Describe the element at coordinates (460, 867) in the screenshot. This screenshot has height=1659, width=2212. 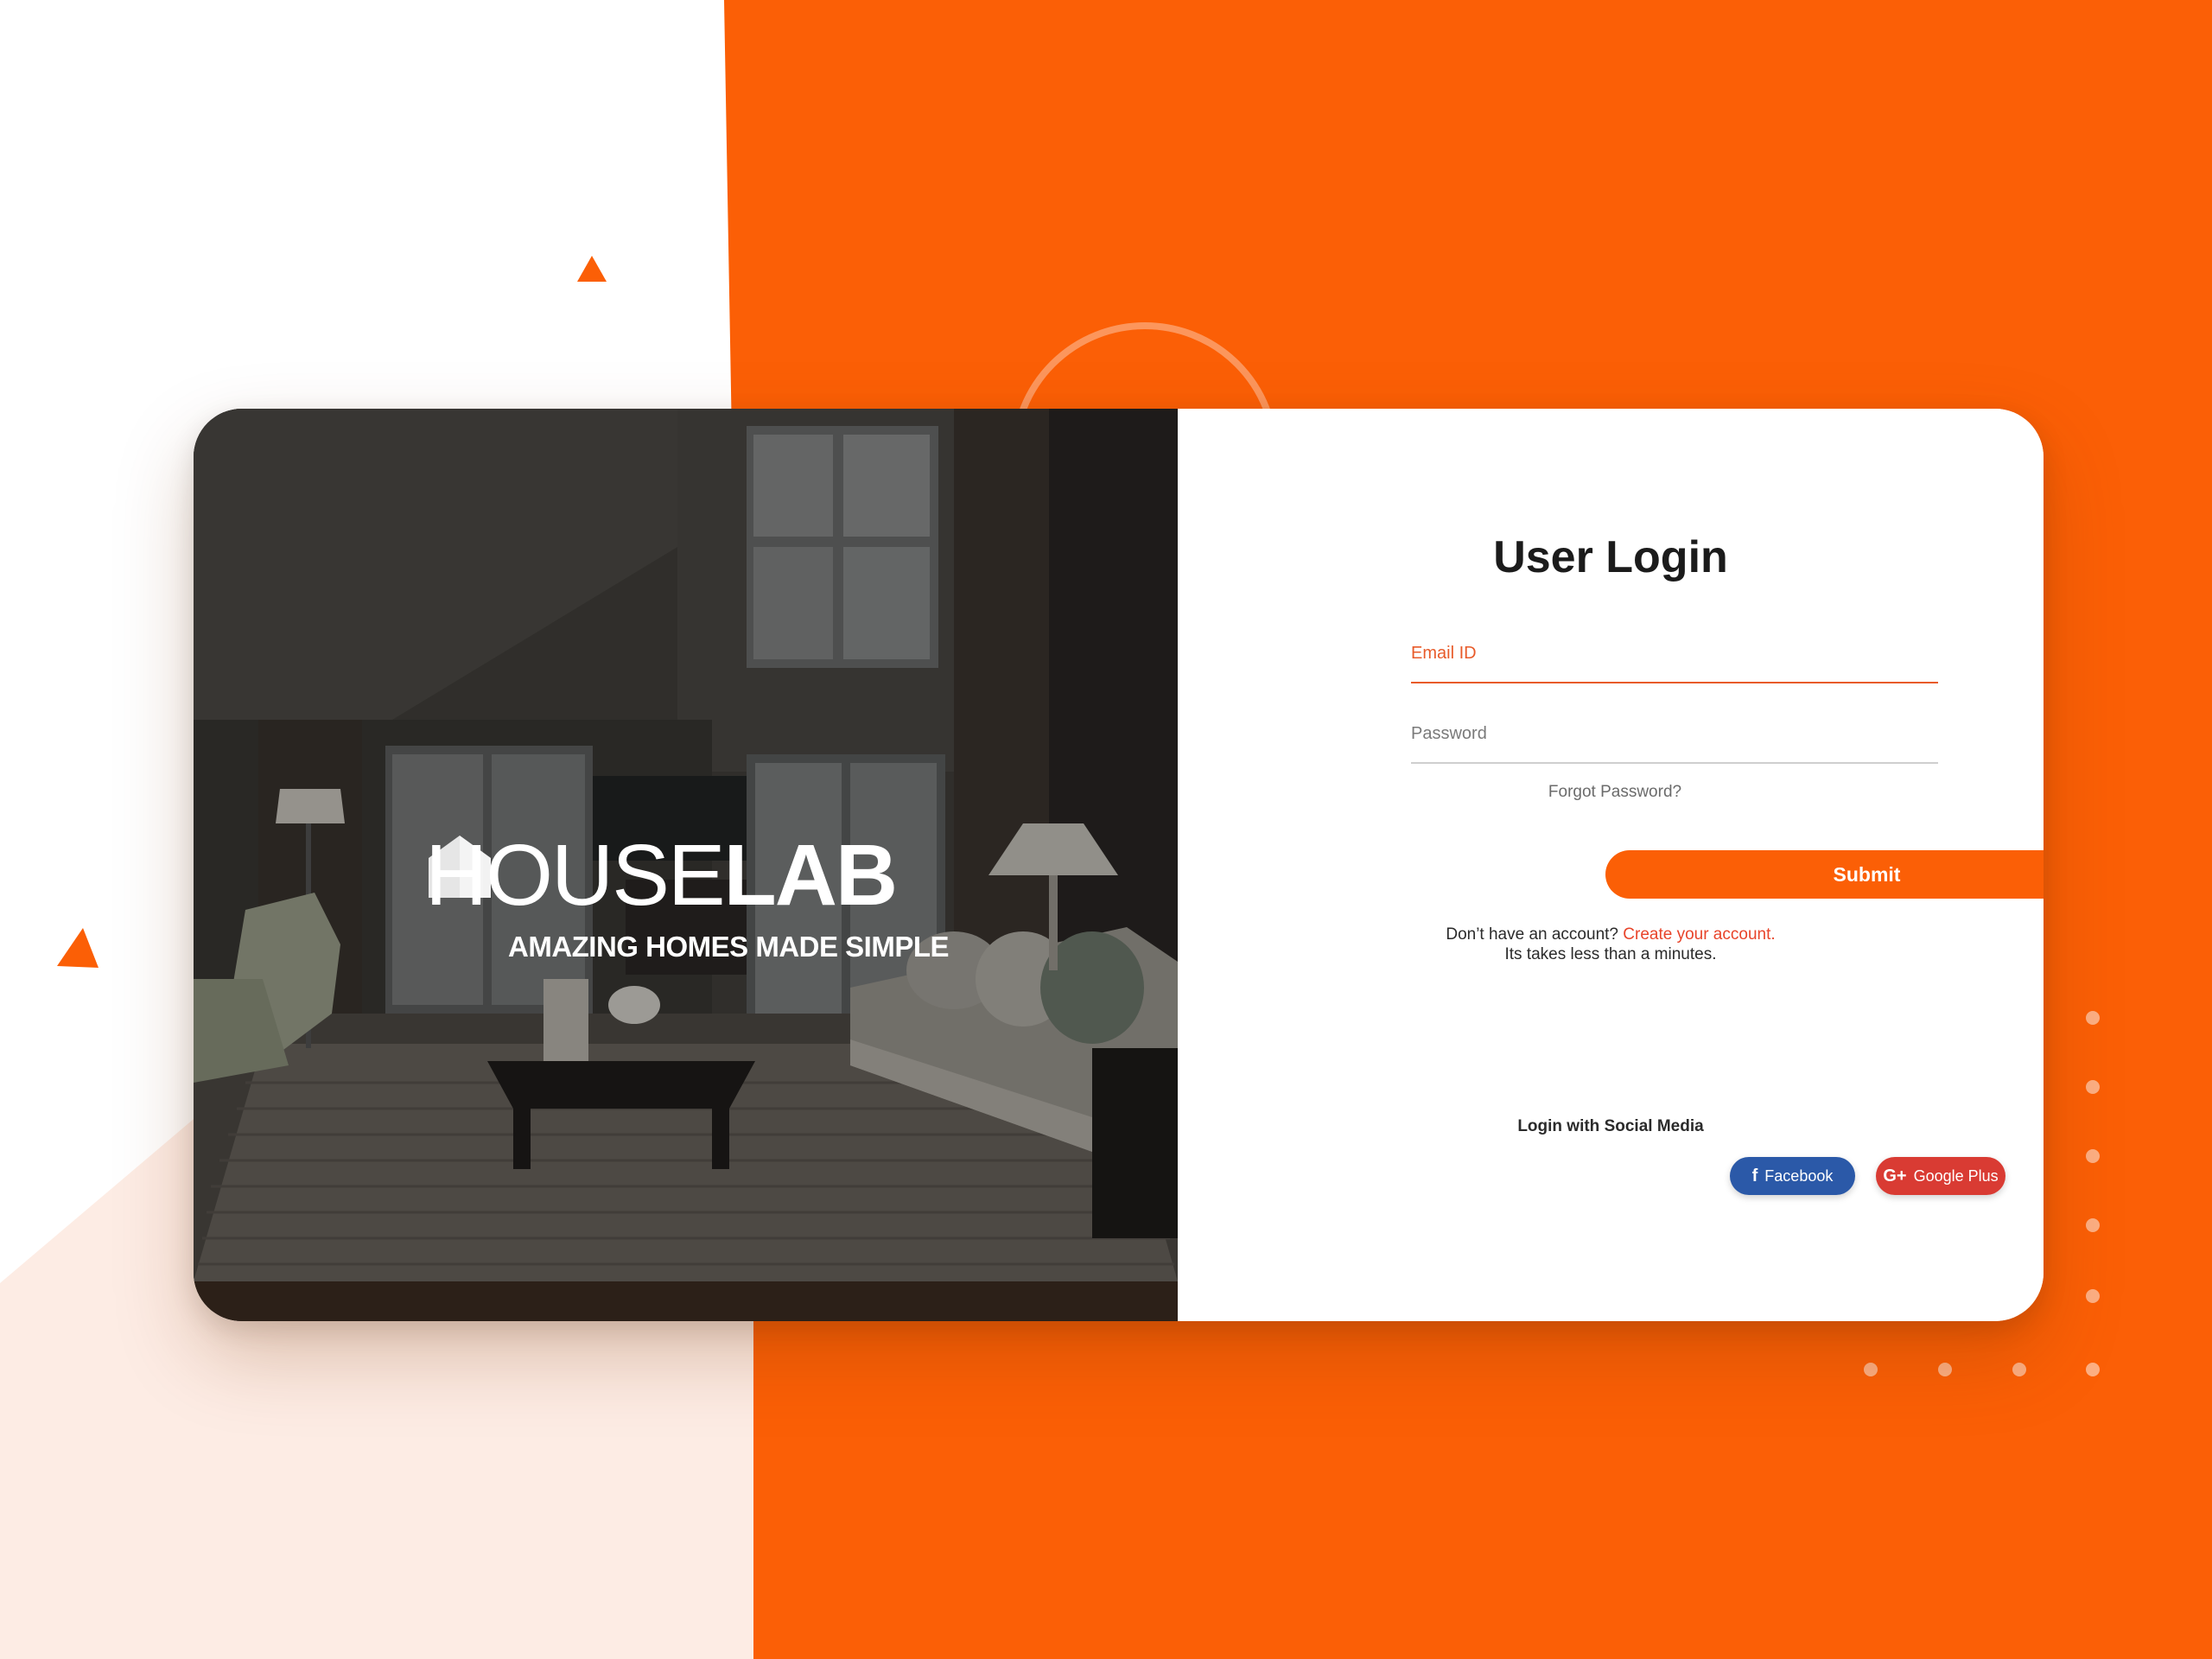
I see `house-icon` at that location.